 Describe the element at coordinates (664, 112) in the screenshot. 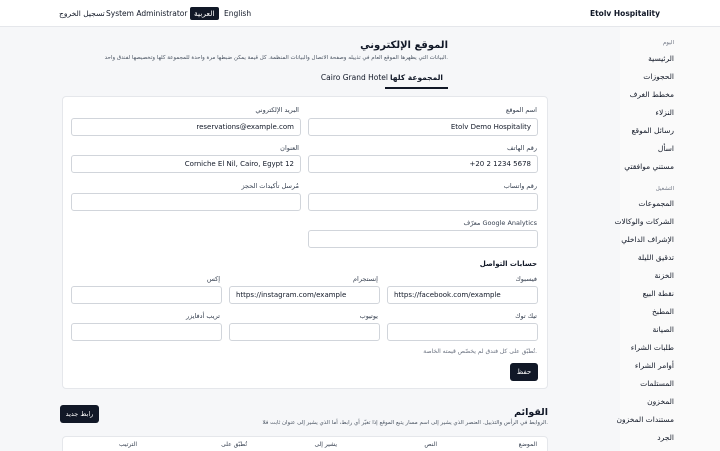

I see `sidebar-item-guests: النزلاء` at that location.